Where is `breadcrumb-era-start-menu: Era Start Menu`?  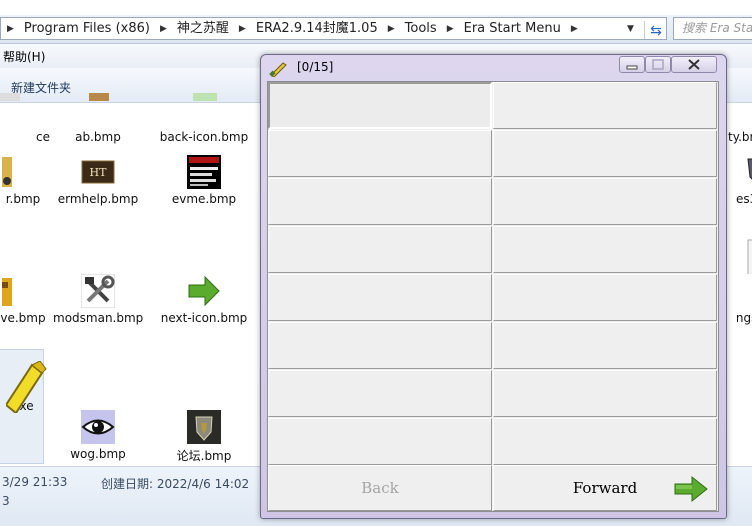 breadcrumb-era-start-menu: Era Start Menu is located at coordinates (512, 28).